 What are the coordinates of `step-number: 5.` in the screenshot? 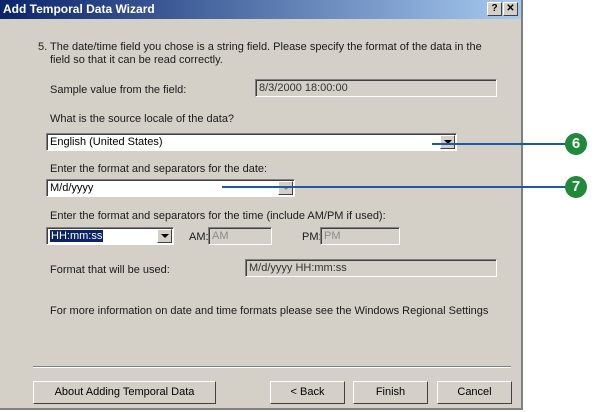 It's located at (43, 47).